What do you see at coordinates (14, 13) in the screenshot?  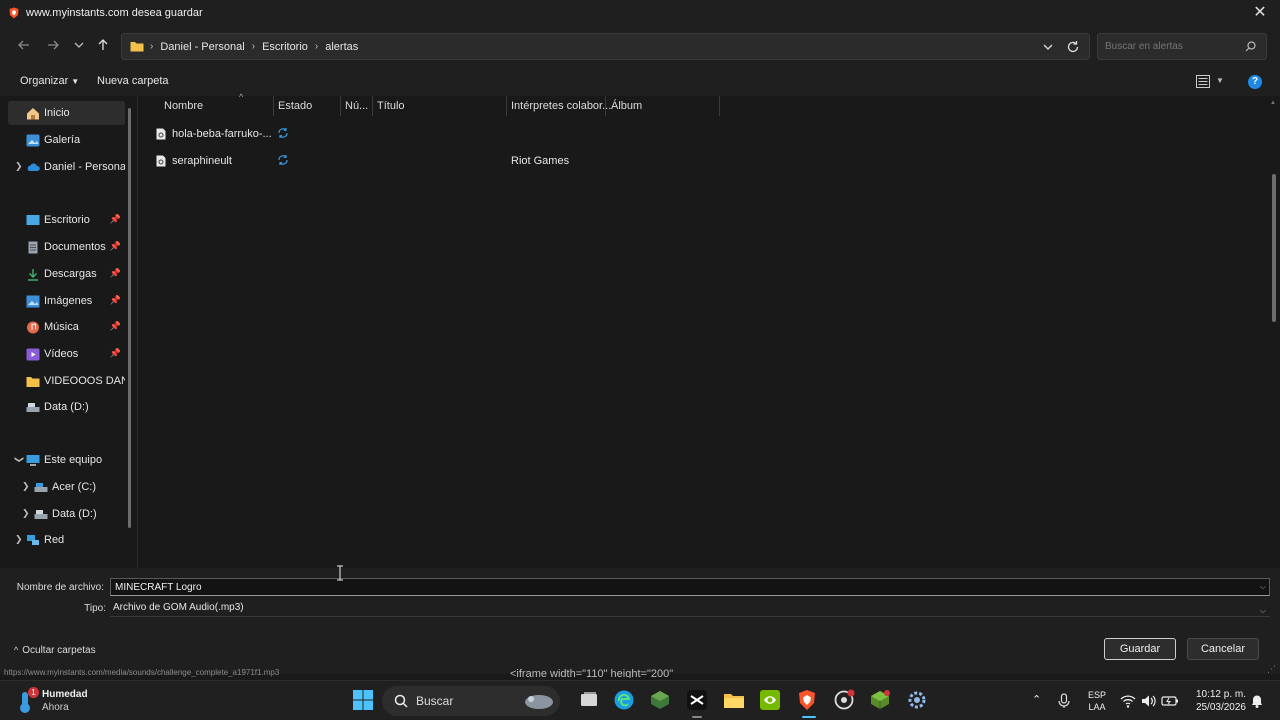 I see `brave-icon` at bounding box center [14, 13].